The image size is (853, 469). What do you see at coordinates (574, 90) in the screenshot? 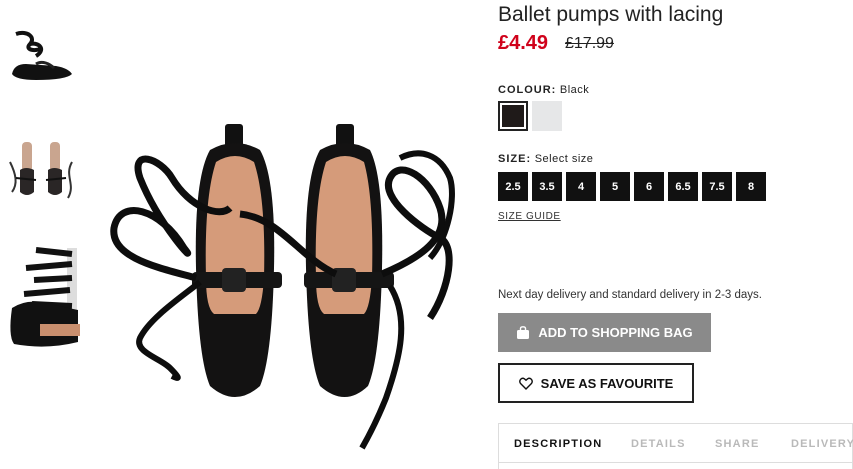
I see `selected-colour: Black` at bounding box center [574, 90].